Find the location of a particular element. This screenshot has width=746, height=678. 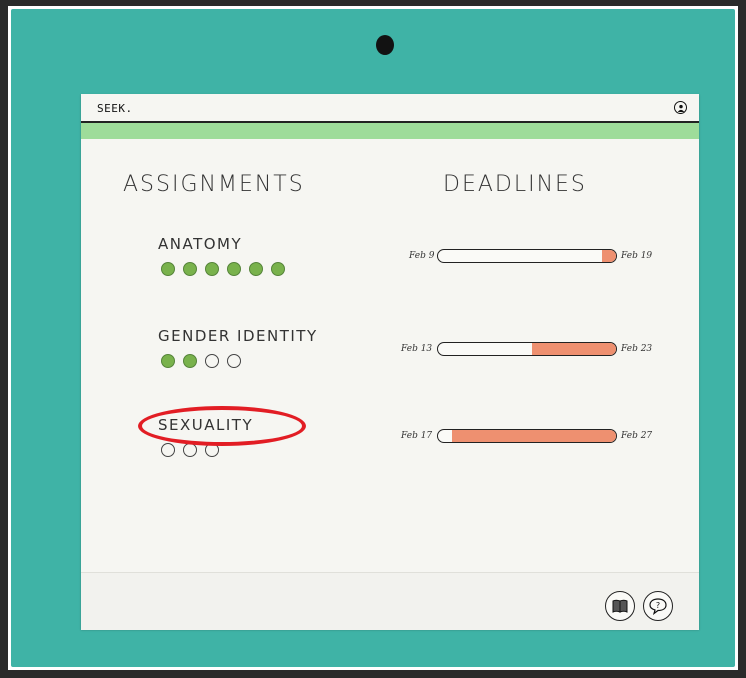

deadline-end-label: Feb 19 is located at coordinates (637, 256).